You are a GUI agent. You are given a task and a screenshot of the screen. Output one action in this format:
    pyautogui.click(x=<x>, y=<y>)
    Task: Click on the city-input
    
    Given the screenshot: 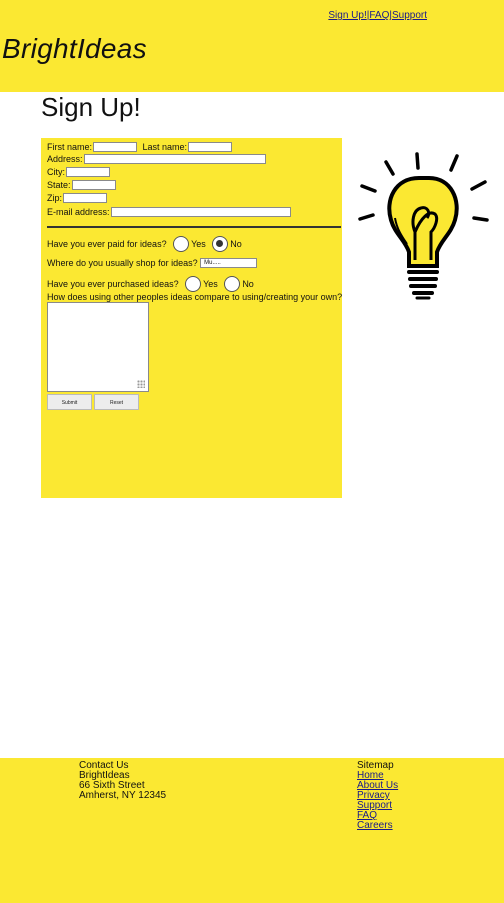 What is the action you would take?
    pyautogui.click(x=88, y=171)
    